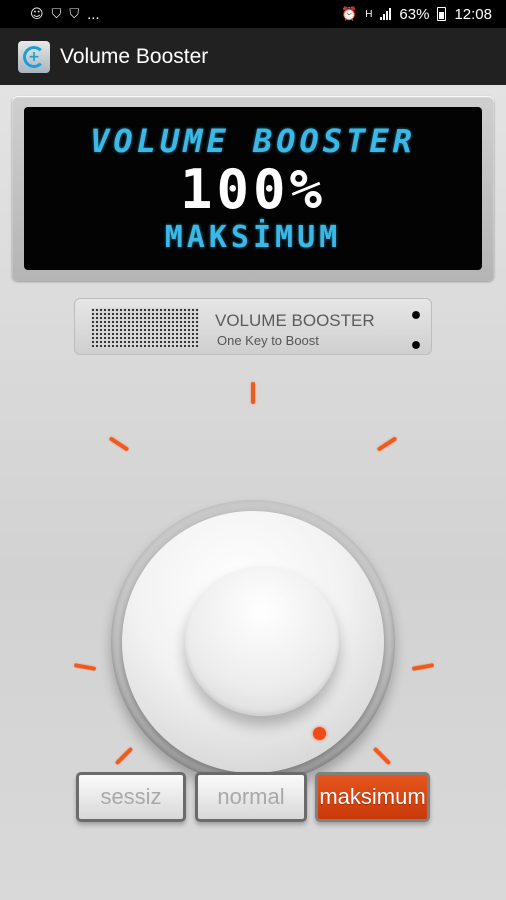  What do you see at coordinates (253, 14) in the screenshot?
I see `status-bar: ☺ ⛉ ⛉ ... ⏰ H 63% 12:08` at bounding box center [253, 14].